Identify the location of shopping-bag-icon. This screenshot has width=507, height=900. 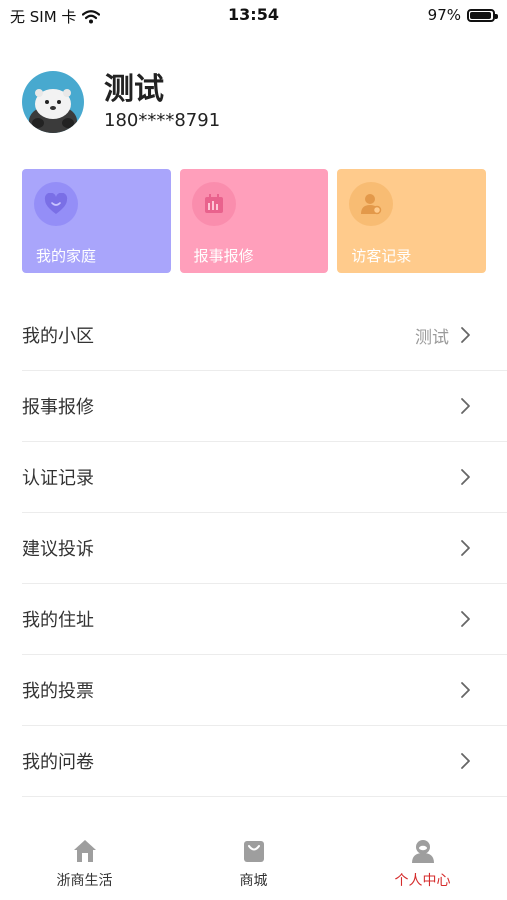
(253, 851).